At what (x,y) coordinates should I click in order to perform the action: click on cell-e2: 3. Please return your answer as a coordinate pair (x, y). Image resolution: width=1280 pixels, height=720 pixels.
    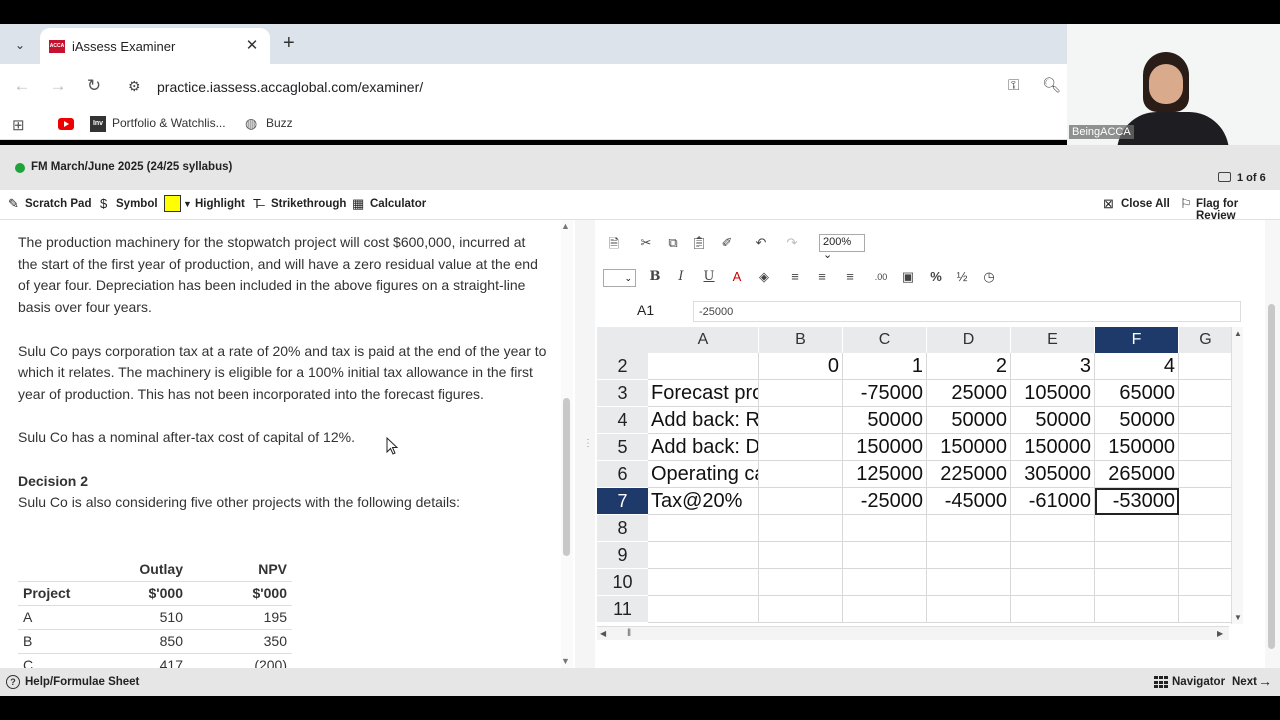
    Looking at the image, I should click on (1053, 366).